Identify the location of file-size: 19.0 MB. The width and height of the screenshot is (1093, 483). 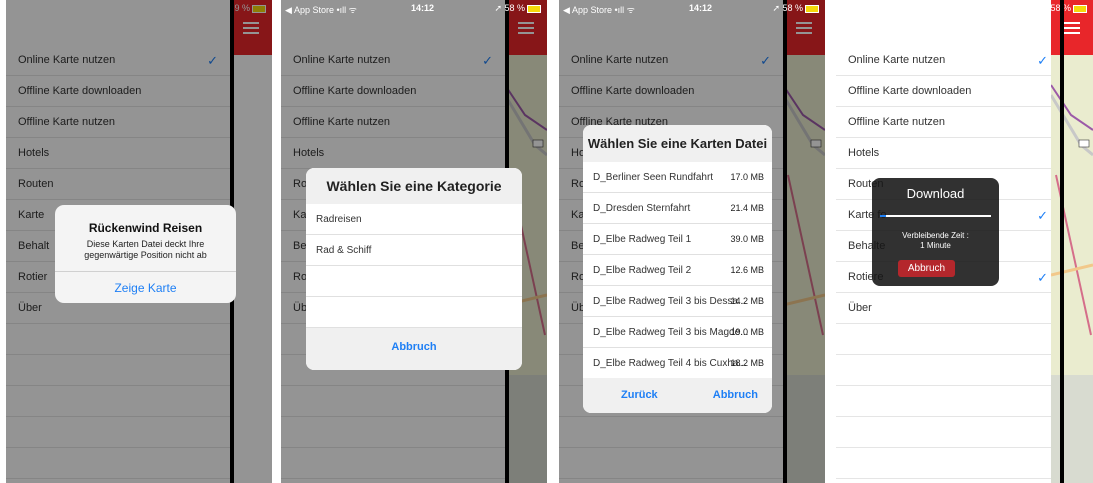
(747, 332).